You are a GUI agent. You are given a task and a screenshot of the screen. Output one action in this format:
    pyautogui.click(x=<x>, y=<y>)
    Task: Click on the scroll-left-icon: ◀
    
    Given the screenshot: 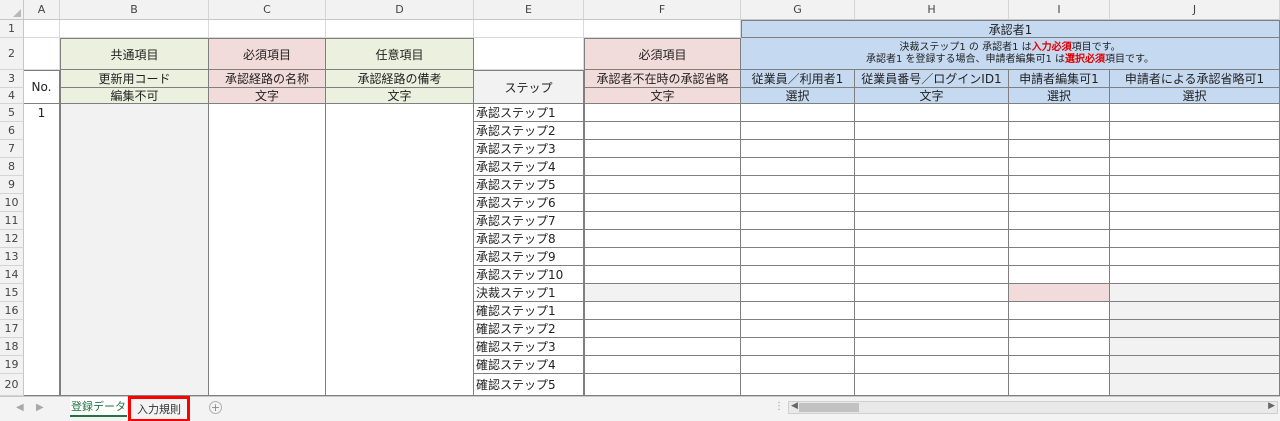 What is the action you would take?
    pyautogui.click(x=794, y=406)
    